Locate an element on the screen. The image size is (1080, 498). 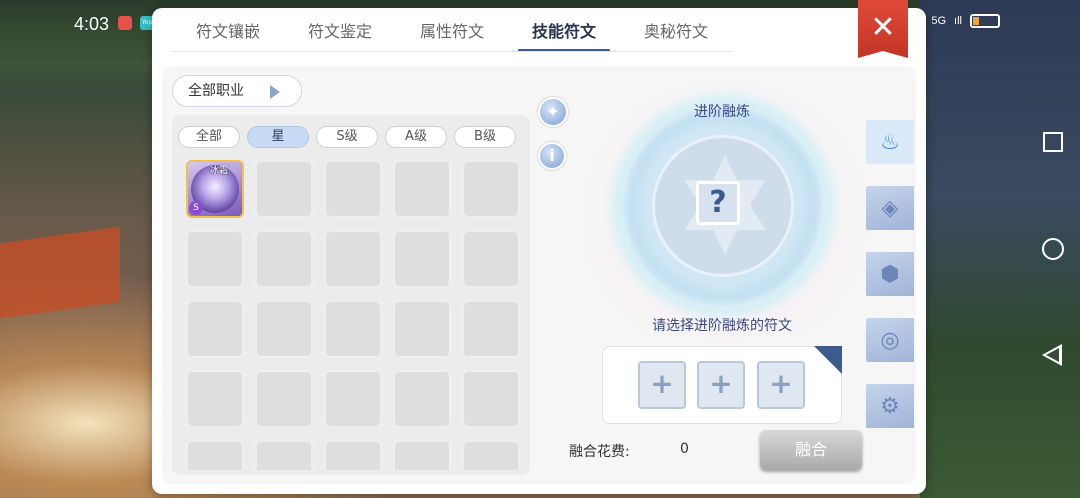
tab-skill-rune: 技能符文 is located at coordinates (564, 33).